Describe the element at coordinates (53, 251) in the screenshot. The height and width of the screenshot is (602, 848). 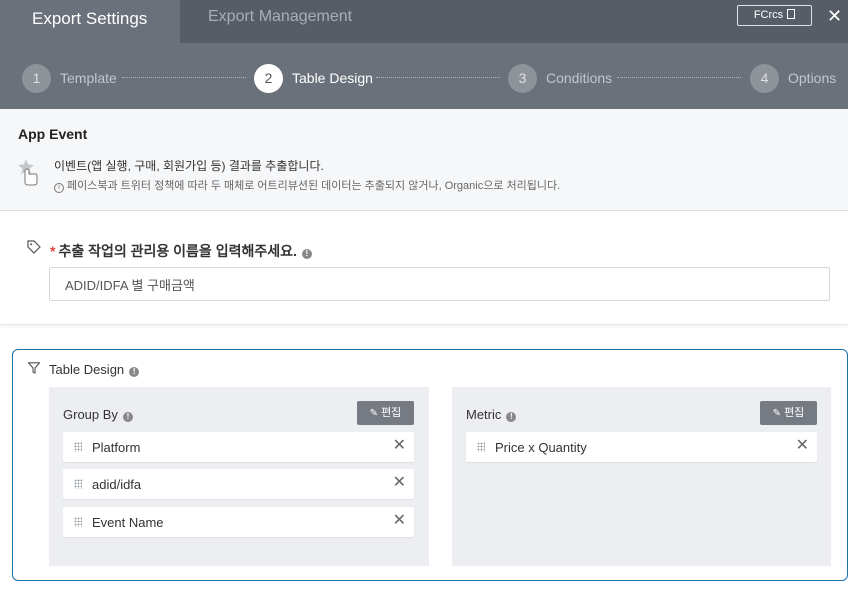
I see `required-mark: *` at that location.